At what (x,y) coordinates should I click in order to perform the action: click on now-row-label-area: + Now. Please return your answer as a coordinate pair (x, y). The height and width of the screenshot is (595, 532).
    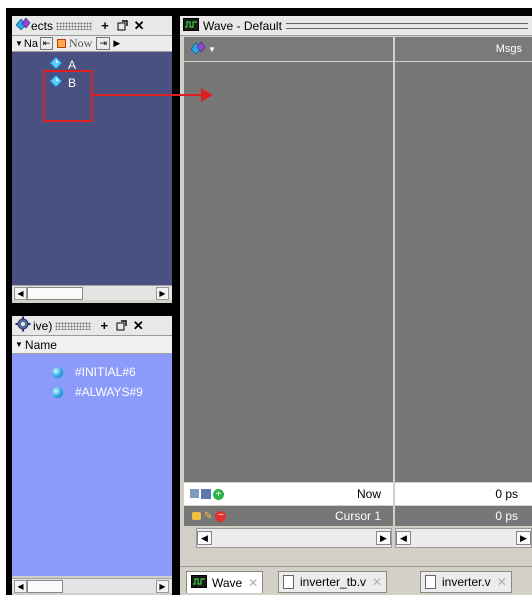
    Looking at the image, I should click on (288, 494).